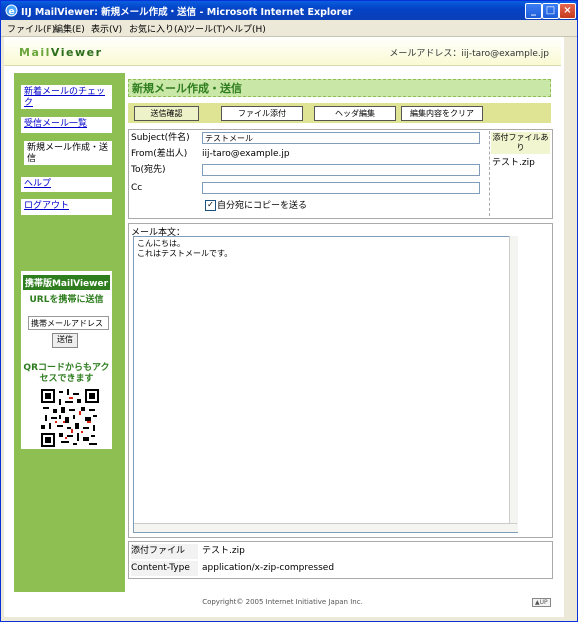 The width and height of the screenshot is (578, 622). I want to click on mobile-address-input, so click(68, 323).